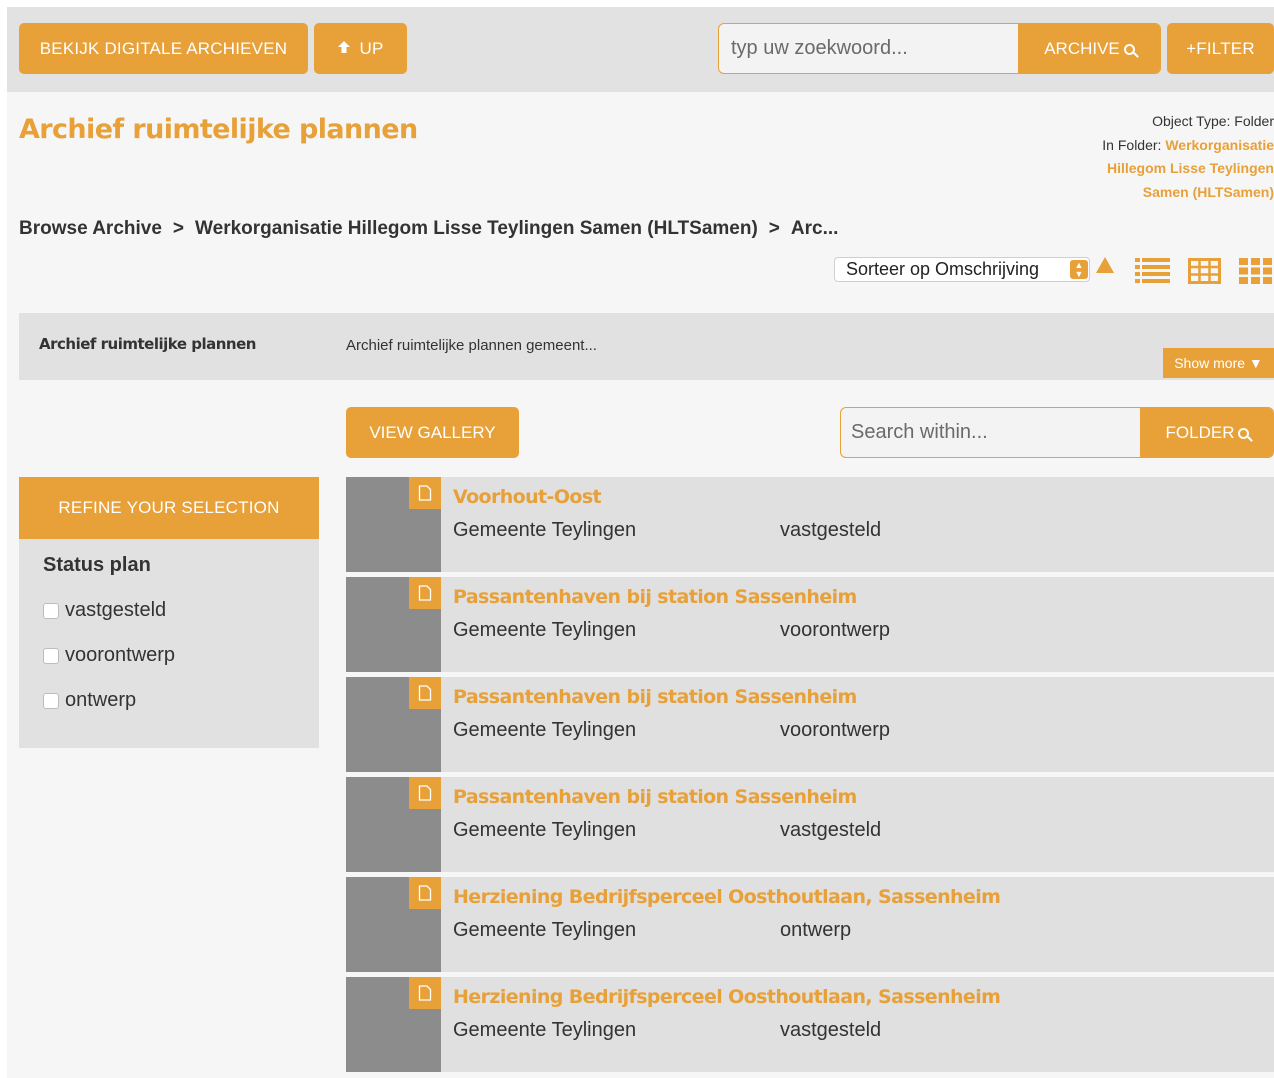 The width and height of the screenshot is (1274, 1078). I want to click on folder-search: FOLDER, so click(1057, 432).